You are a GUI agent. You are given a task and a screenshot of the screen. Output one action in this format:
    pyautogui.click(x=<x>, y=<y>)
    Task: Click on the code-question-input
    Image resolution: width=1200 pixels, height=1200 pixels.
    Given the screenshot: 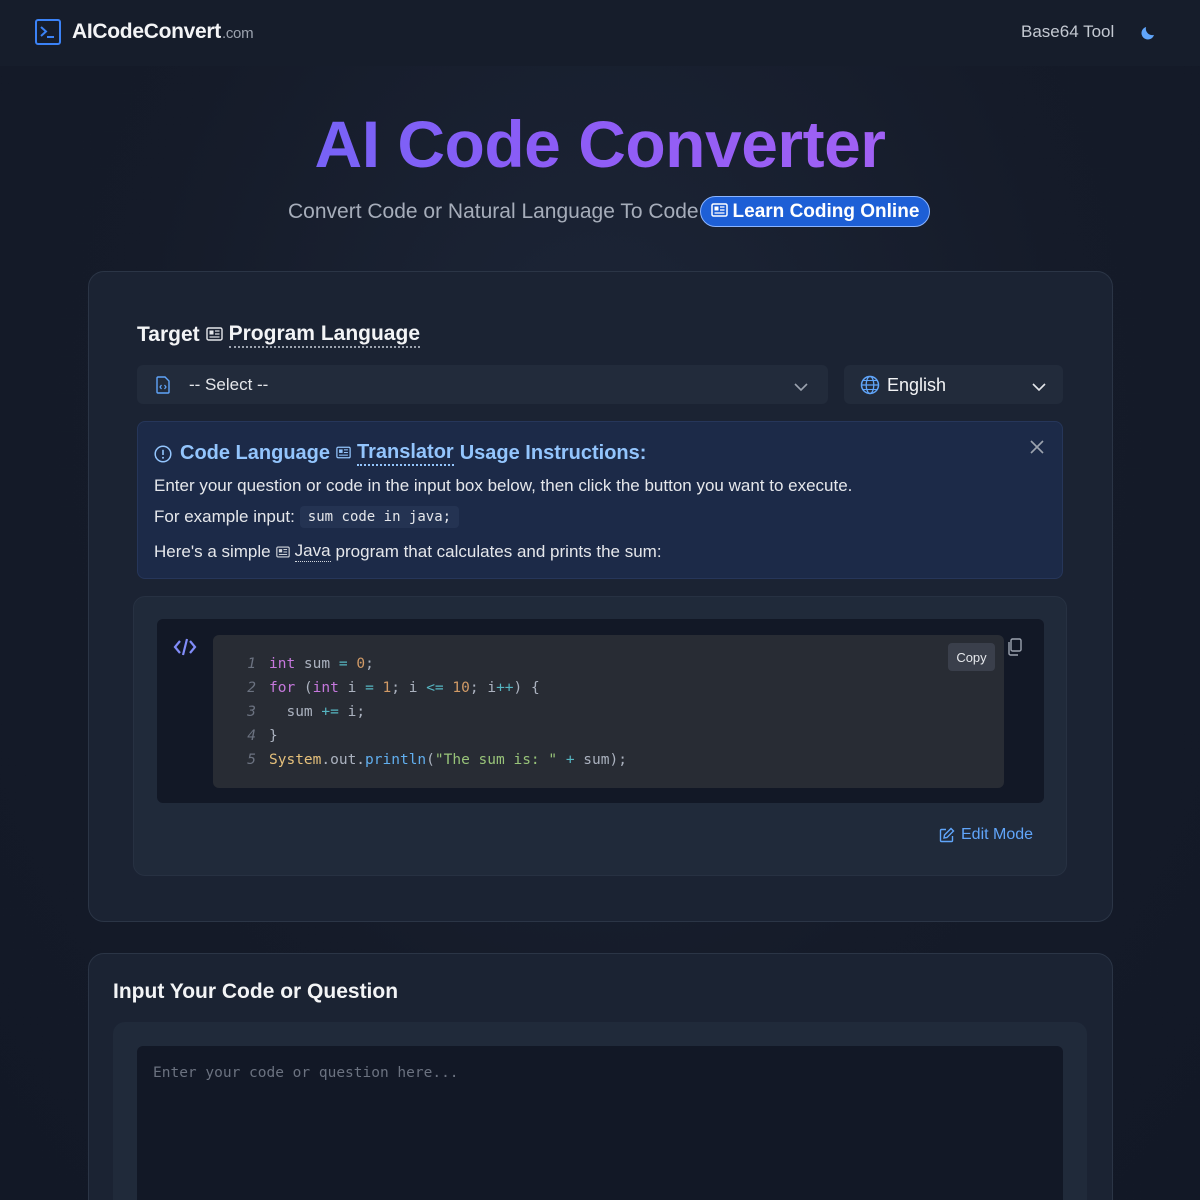 What is the action you would take?
    pyautogui.click(x=600, y=1123)
    